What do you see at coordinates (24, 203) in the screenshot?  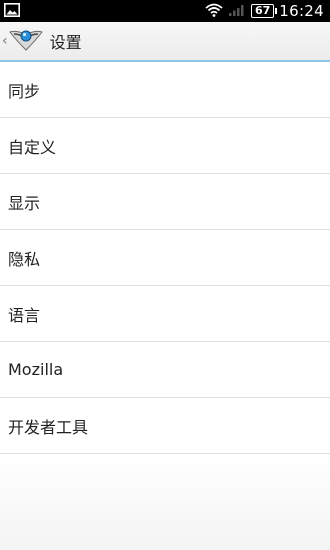 I see `list-item-label: 显示` at bounding box center [24, 203].